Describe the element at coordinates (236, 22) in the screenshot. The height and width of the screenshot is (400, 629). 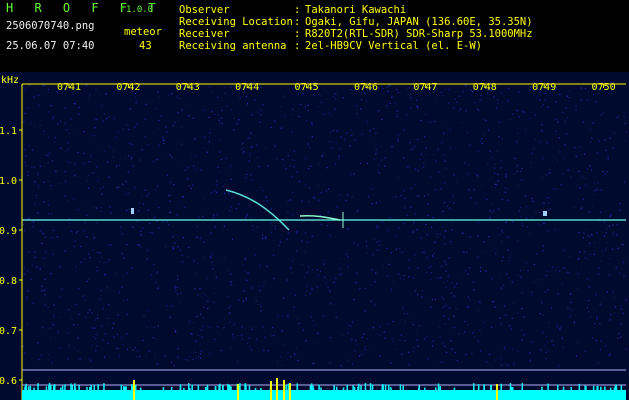
I see `info-key: Receiving Location` at that location.